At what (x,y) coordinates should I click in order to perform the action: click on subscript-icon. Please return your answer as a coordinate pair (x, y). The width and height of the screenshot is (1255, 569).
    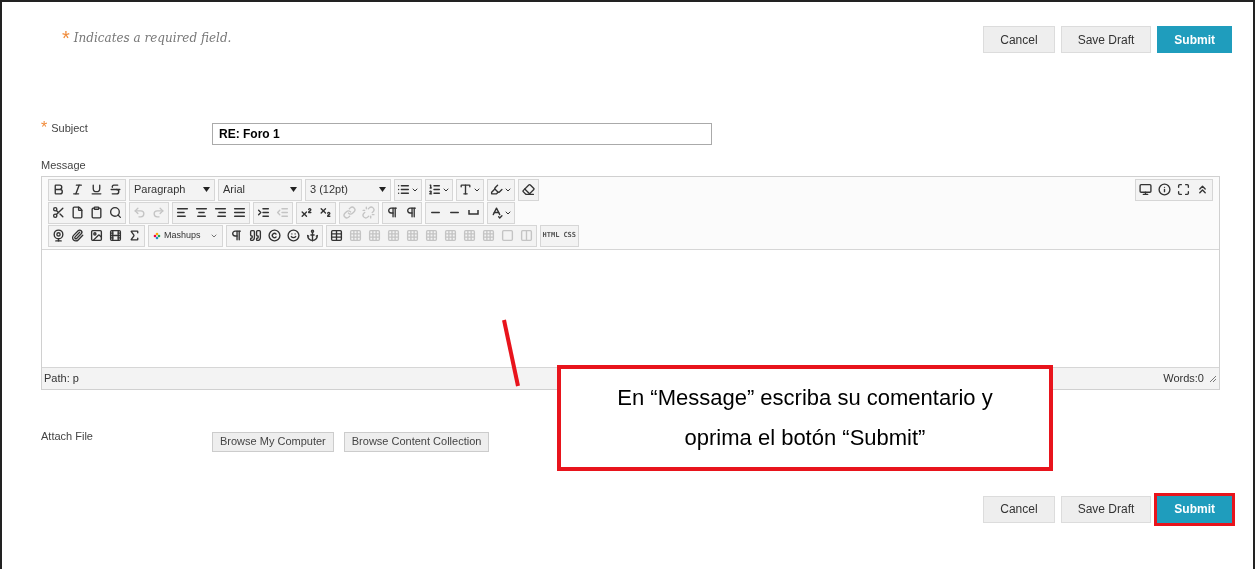
    Looking at the image, I should click on (325, 212).